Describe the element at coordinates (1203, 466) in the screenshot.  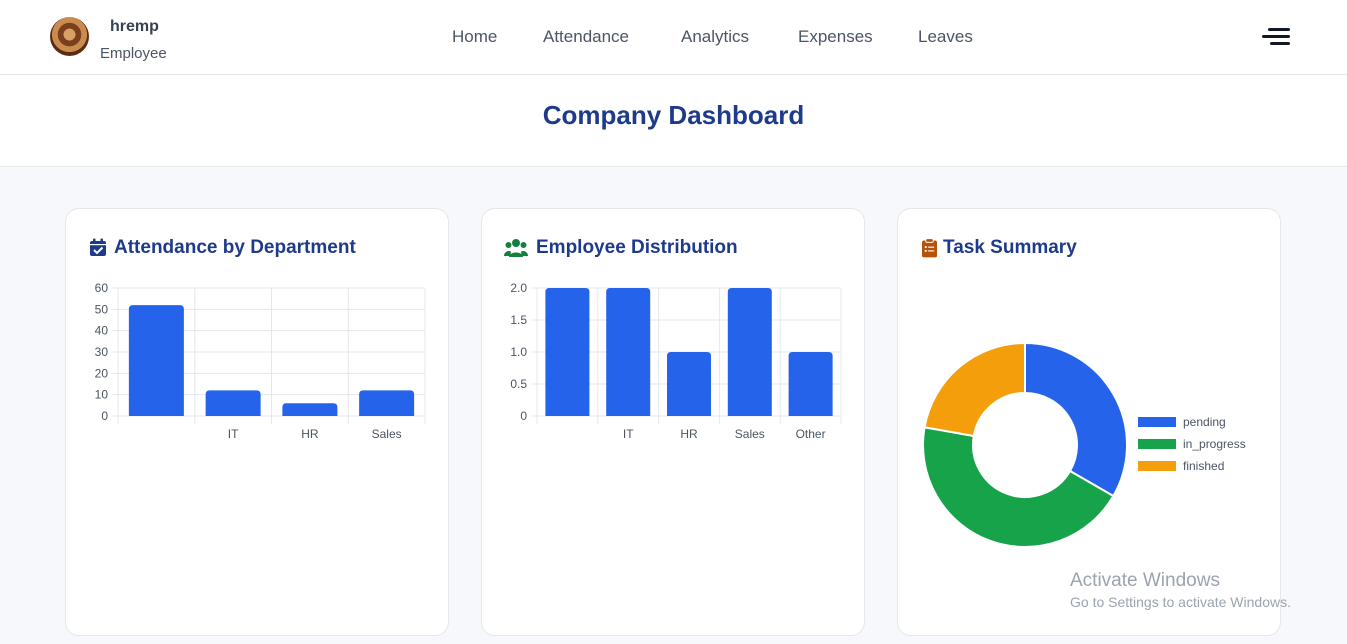
I see `legend-label-finished: finished` at that location.